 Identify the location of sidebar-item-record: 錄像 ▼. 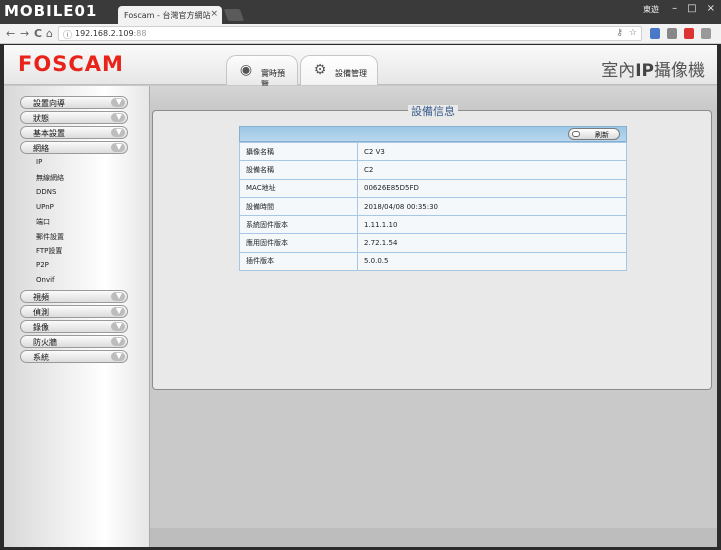
(74, 326).